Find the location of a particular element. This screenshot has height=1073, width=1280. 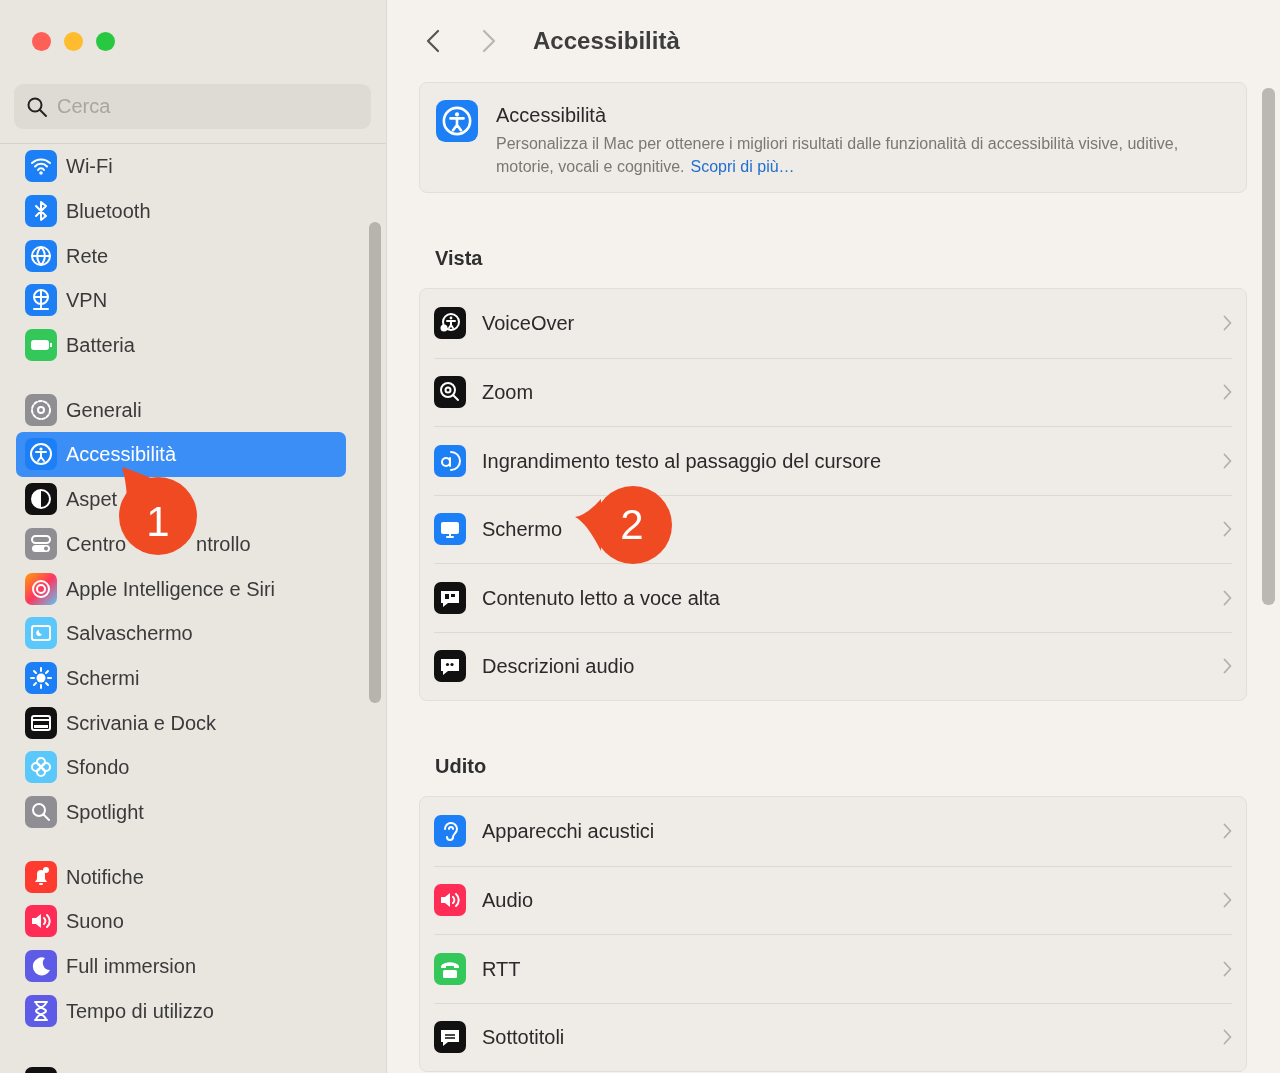

bluetooth-icon is located at coordinates (41, 211).